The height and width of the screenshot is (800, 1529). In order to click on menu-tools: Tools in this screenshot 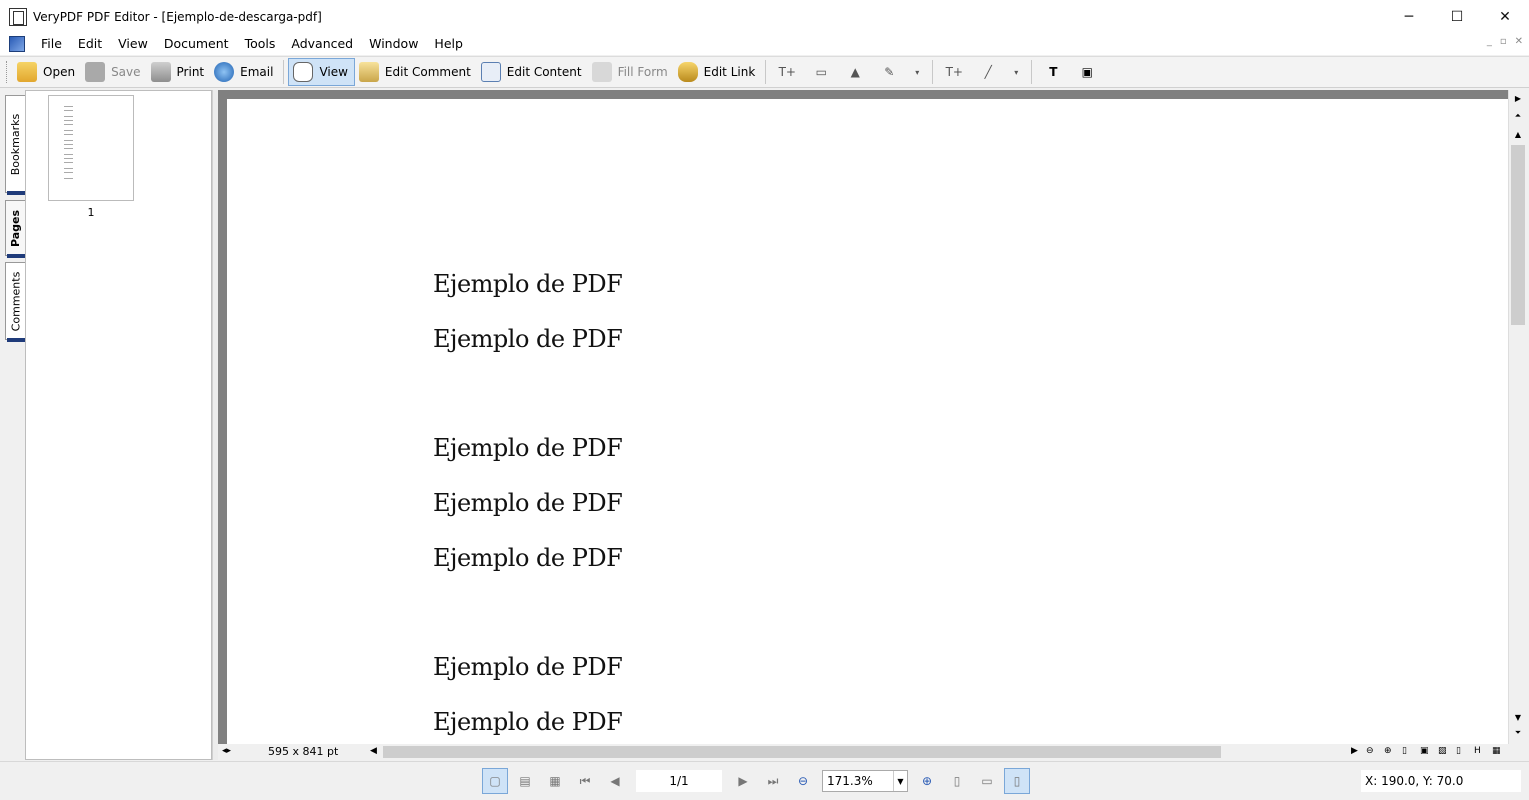, I will do `click(260, 44)`.